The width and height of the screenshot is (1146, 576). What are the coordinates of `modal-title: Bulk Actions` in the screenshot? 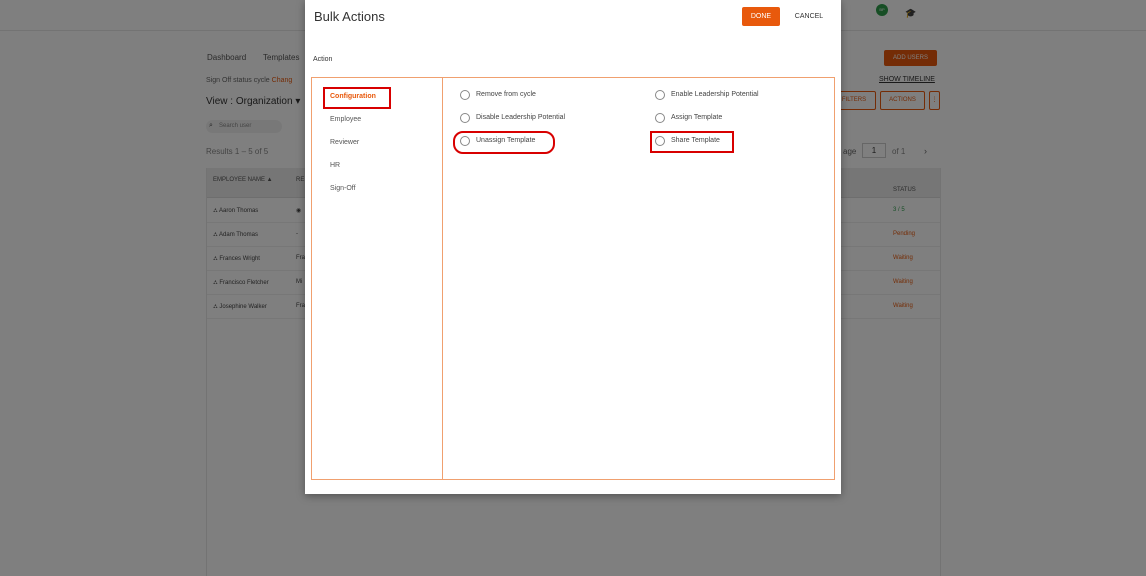 It's located at (349, 16).